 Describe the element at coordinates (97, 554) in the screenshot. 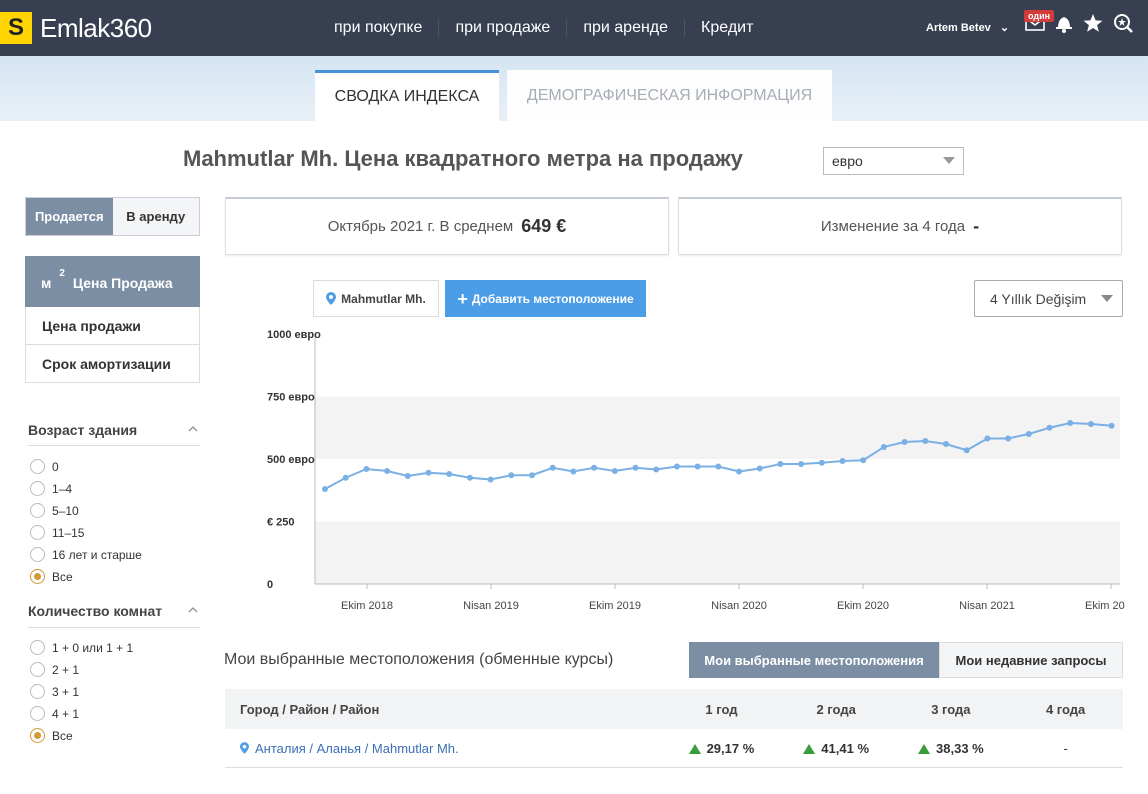

I see `option-label: 16 лет и старше` at that location.